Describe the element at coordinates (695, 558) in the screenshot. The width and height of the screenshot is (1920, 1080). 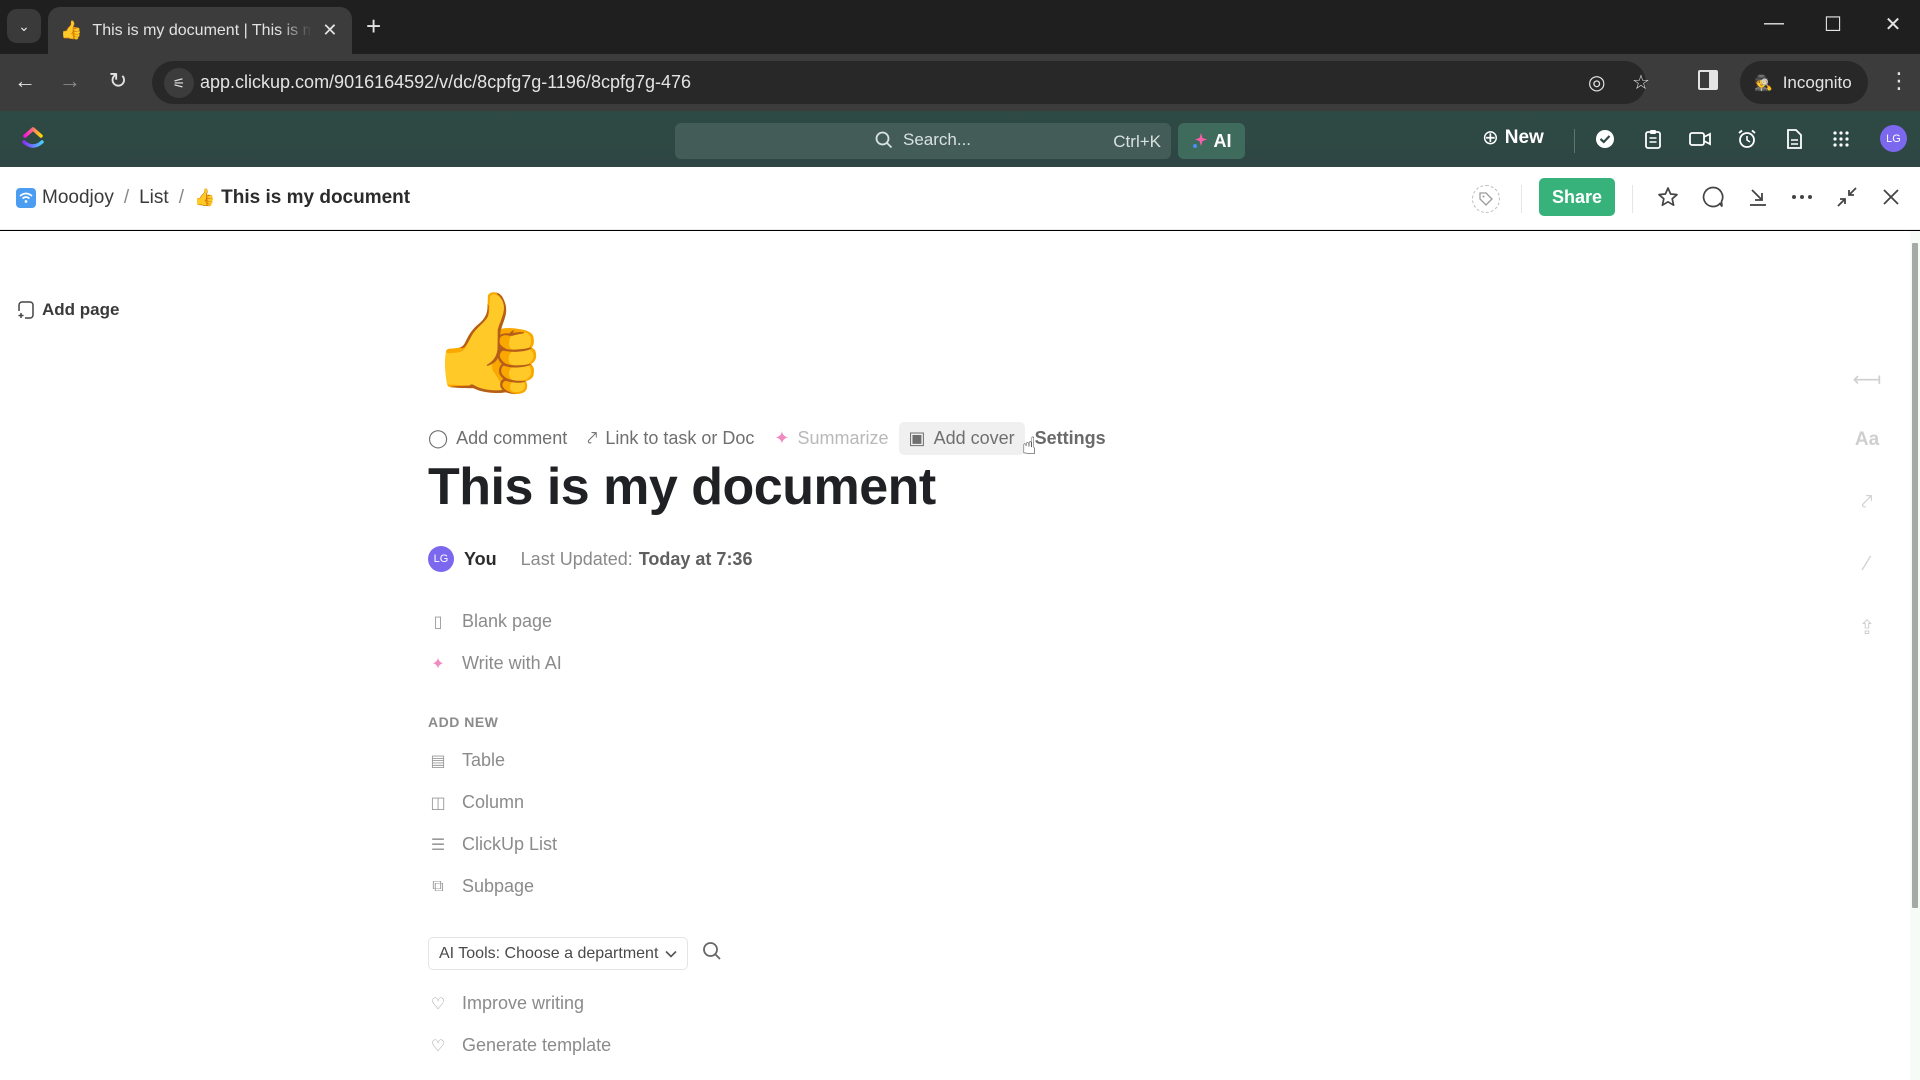
I see `last-updated-value: Today at 7:36` at that location.